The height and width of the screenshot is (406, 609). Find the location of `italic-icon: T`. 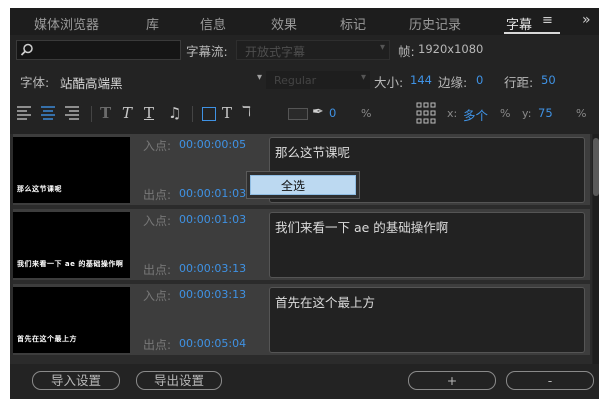

italic-icon: T is located at coordinates (127, 113).